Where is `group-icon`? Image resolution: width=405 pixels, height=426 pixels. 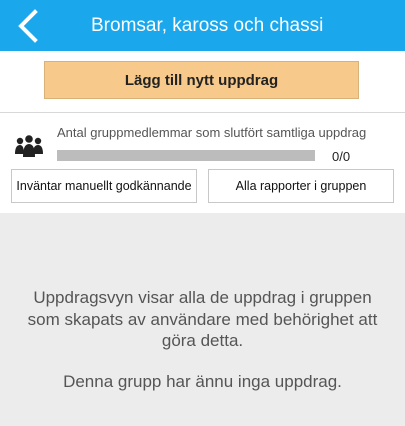
group-icon is located at coordinates (29, 146).